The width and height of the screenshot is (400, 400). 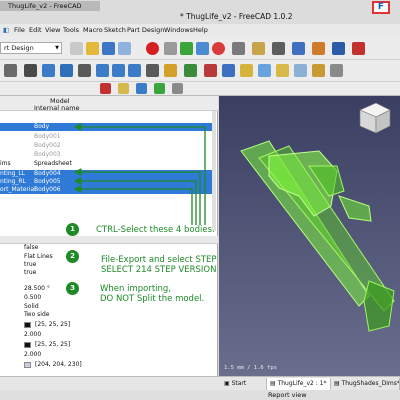 I want to click on annotation-arrows, so click(x=139, y=174).